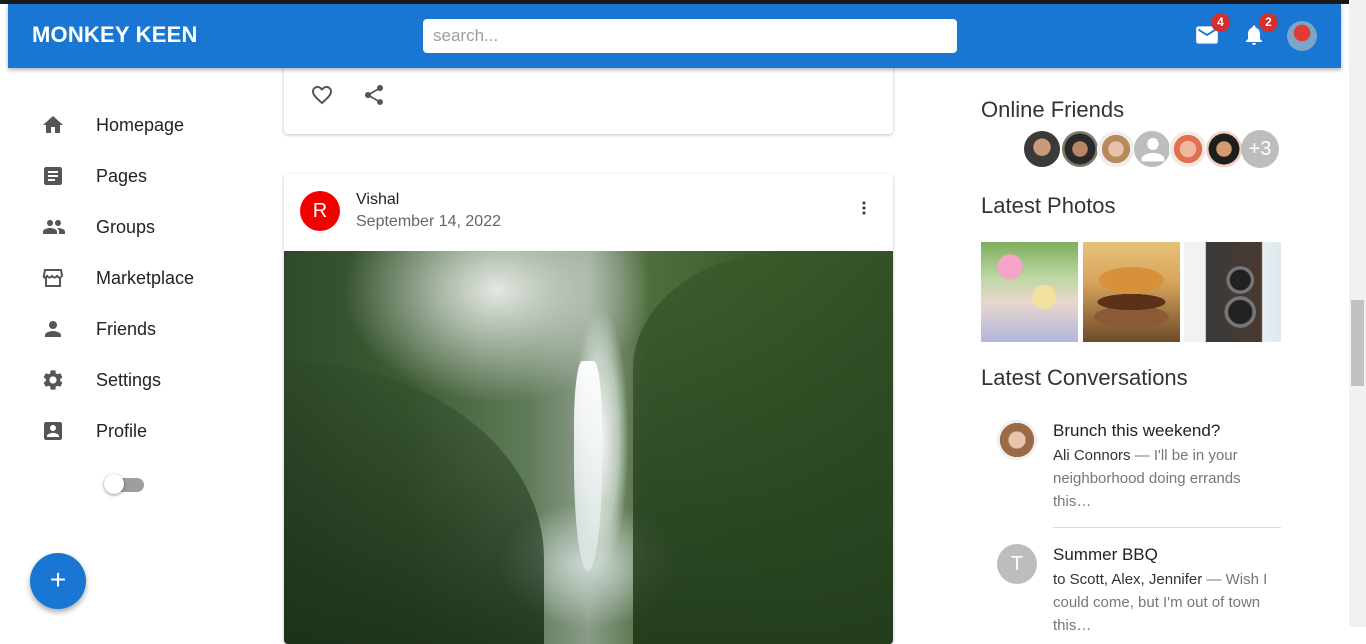 The image size is (1366, 644). Describe the element at coordinates (1357, 343) in the screenshot. I see `scrollbar-thumb` at that location.